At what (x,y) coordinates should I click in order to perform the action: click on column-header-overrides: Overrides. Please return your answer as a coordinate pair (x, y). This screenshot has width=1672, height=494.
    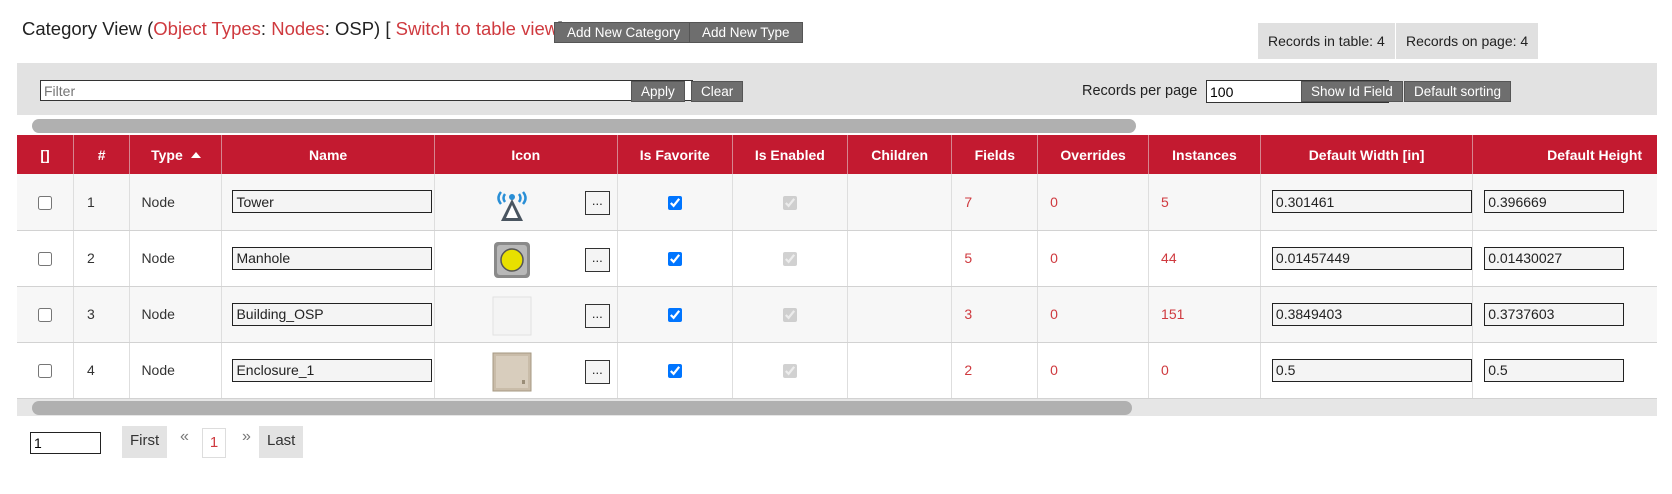
    Looking at the image, I should click on (1093, 154).